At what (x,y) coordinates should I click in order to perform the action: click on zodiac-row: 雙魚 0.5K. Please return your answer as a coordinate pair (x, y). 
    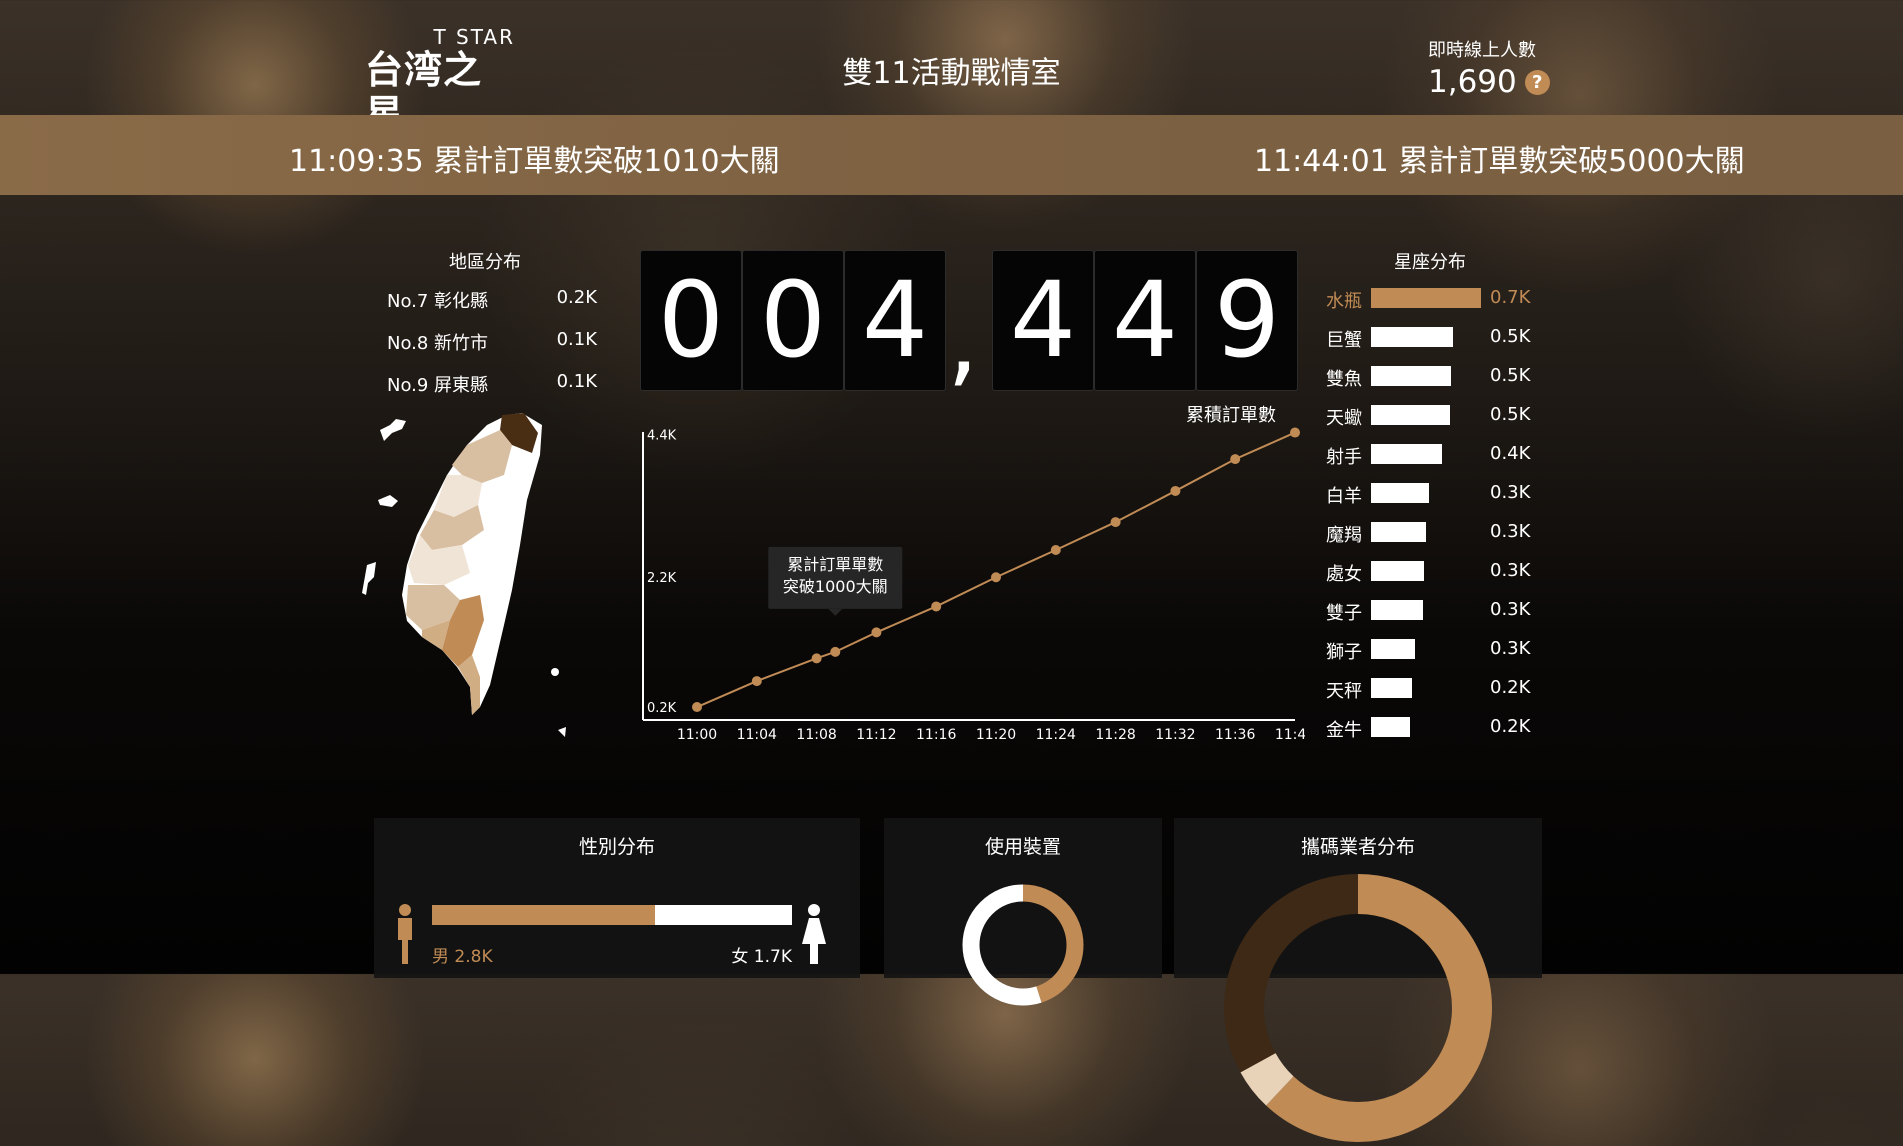
    Looking at the image, I should click on (1441, 376).